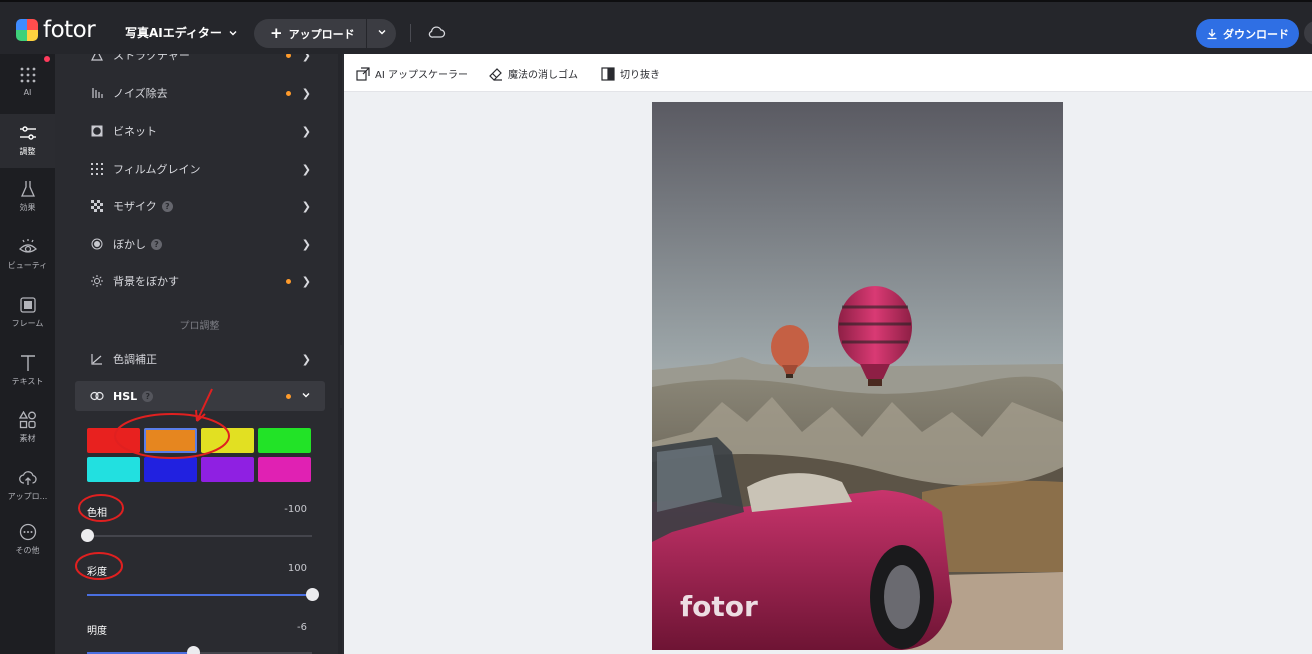 The width and height of the screenshot is (1312, 654). What do you see at coordinates (157, 169) in the screenshot?
I see `panel-row-label: フィルムグレイン` at bounding box center [157, 169].